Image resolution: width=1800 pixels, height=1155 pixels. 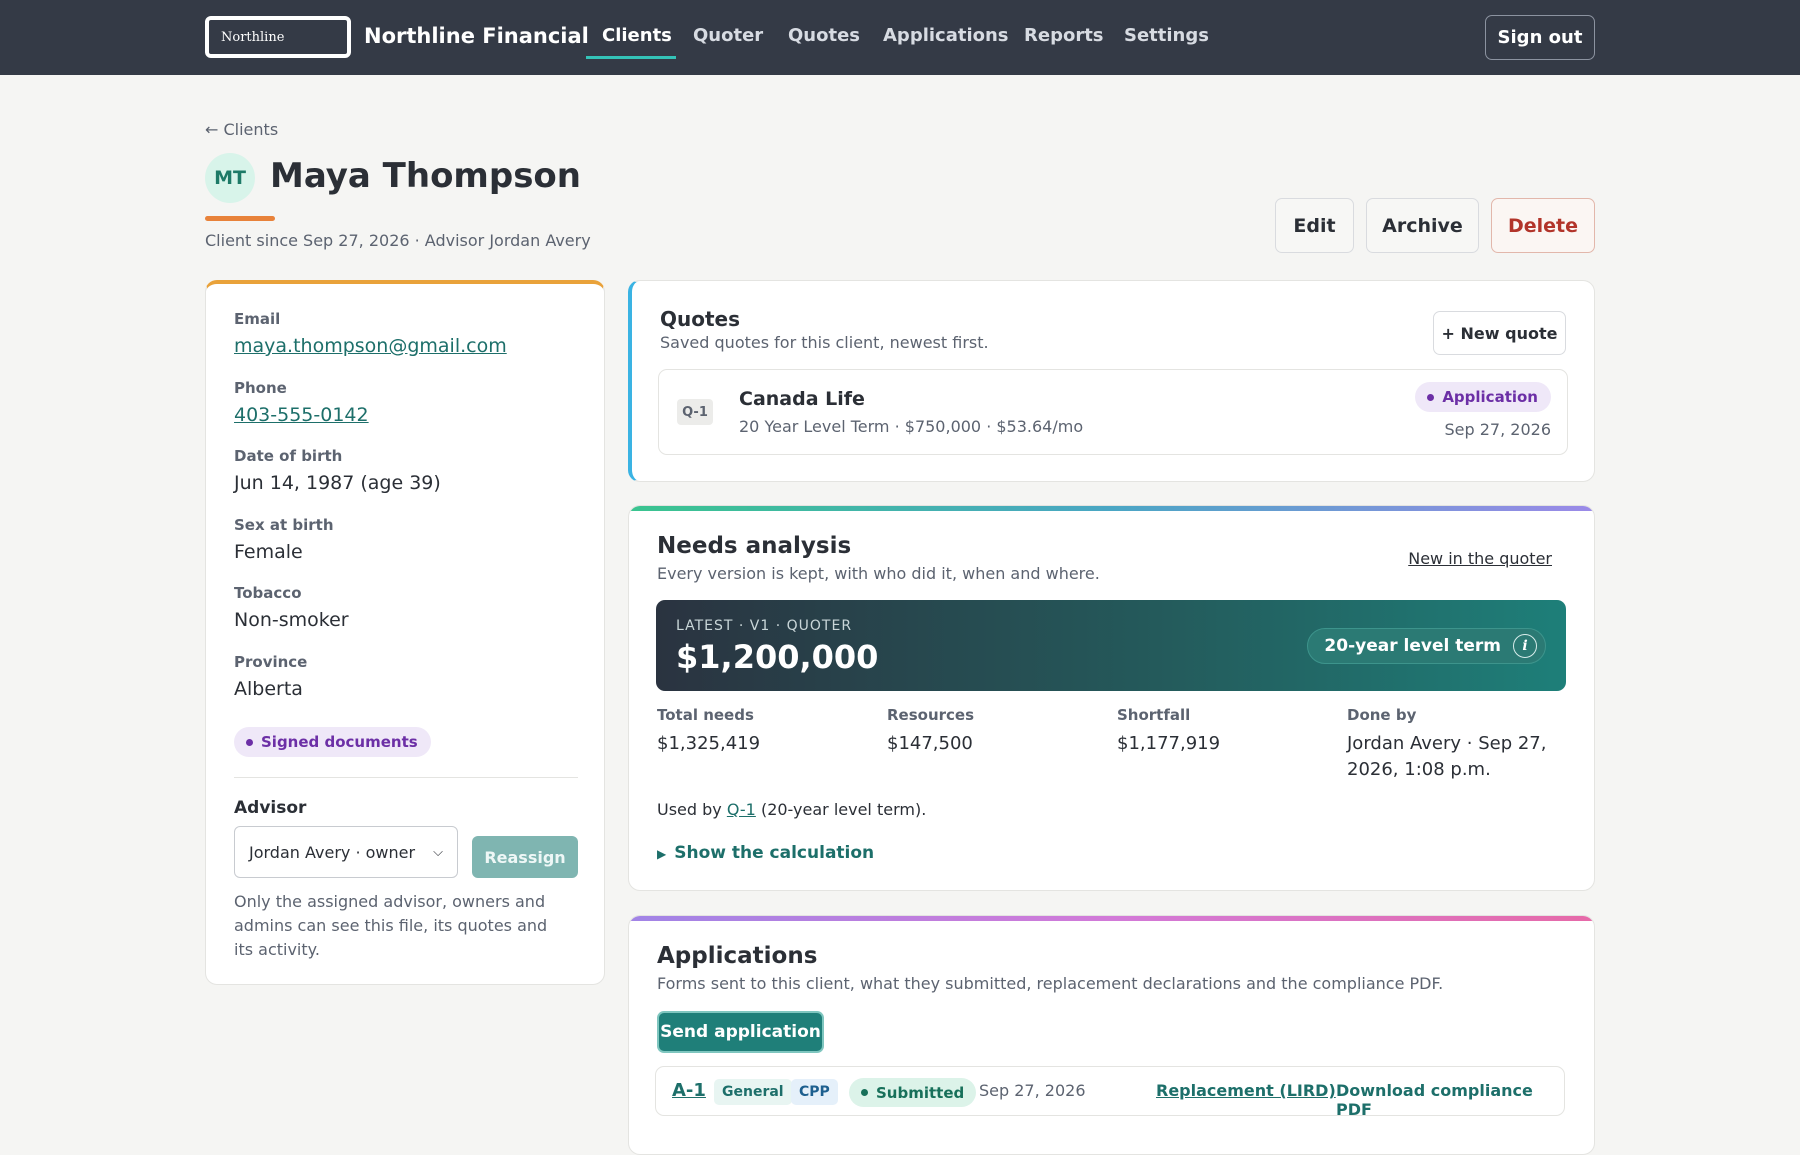 What do you see at coordinates (1480, 558) in the screenshot?
I see `new-in-quoter-link: New in the quoter` at bounding box center [1480, 558].